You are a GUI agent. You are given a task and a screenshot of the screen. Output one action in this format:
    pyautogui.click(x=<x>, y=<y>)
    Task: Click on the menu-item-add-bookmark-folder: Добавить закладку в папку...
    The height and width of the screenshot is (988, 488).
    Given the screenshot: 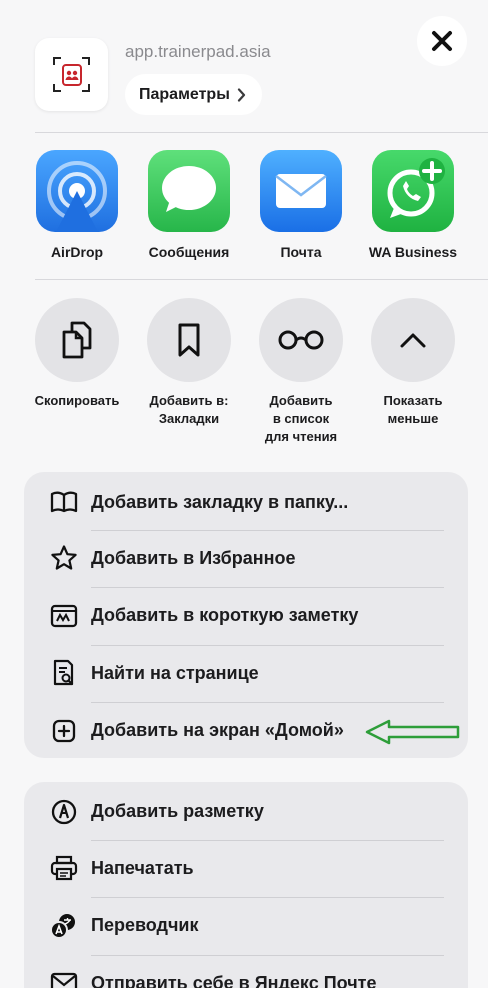 What is the action you would take?
    pyautogui.click(x=246, y=501)
    